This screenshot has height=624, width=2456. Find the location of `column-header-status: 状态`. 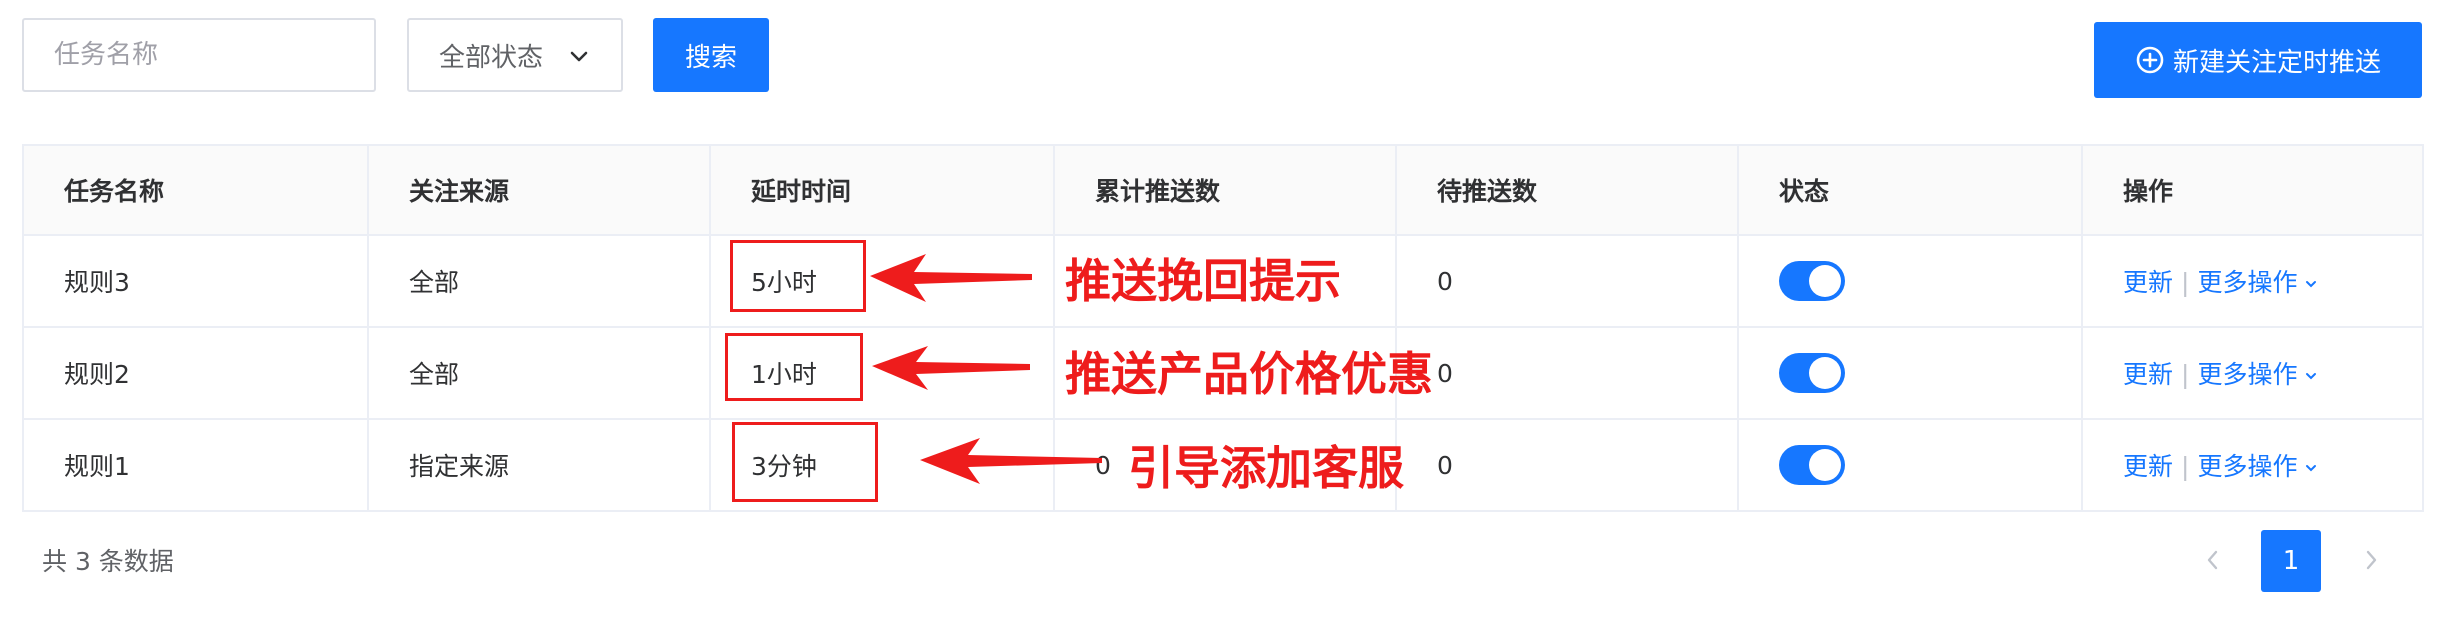

column-header-status: 状态 is located at coordinates (1910, 191).